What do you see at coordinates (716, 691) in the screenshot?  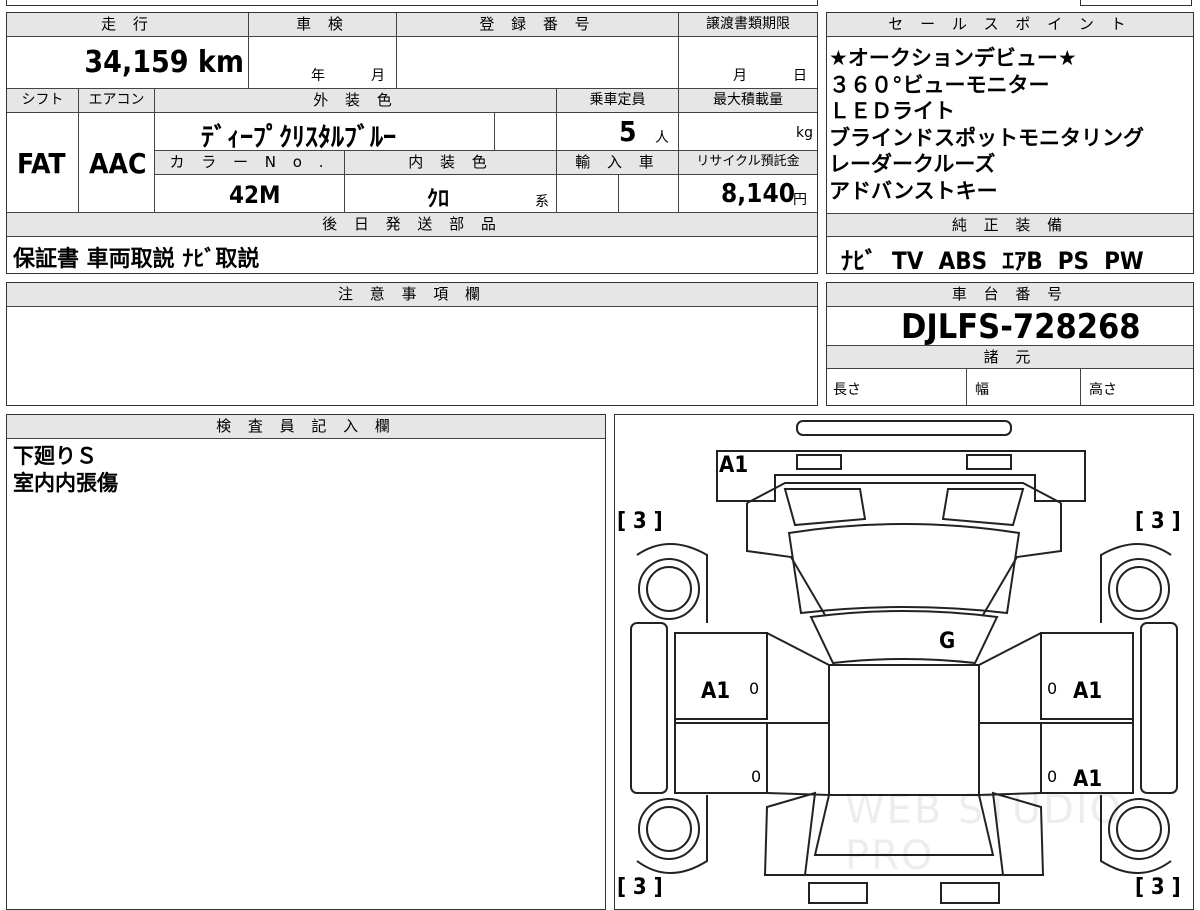 I see `mark-left-front-door: A1` at bounding box center [716, 691].